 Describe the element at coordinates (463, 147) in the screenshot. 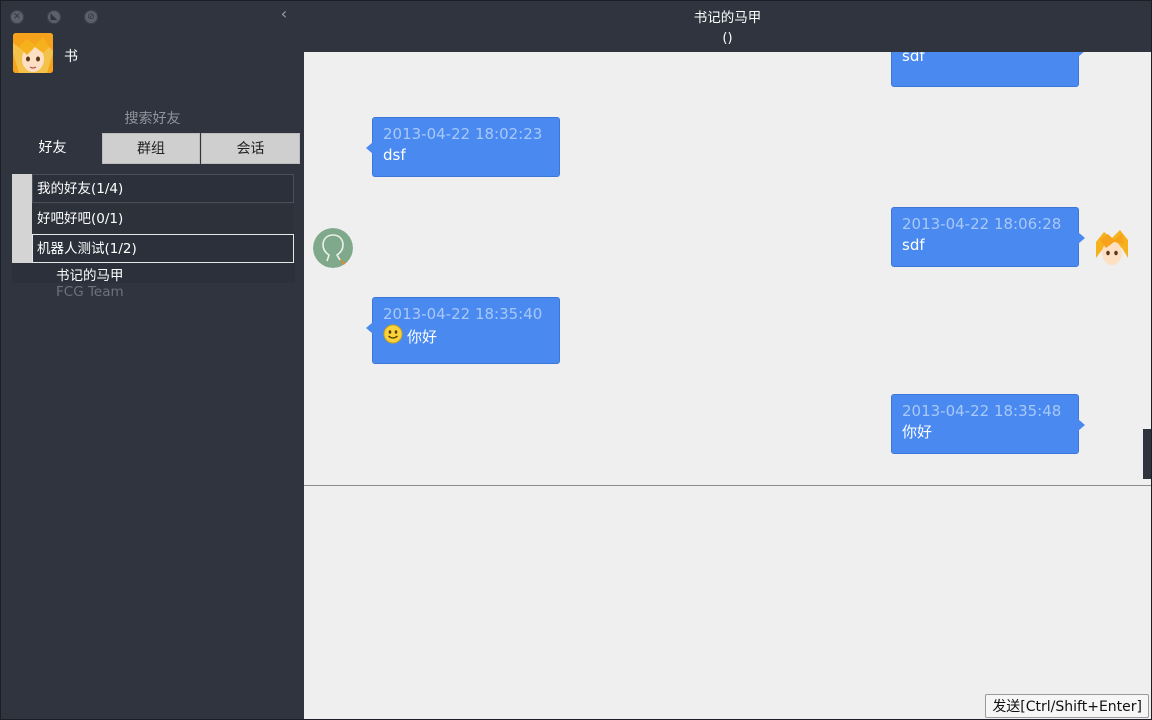

I see `message-bubble-received: 2013-04-22 18:02:23 dsf` at that location.